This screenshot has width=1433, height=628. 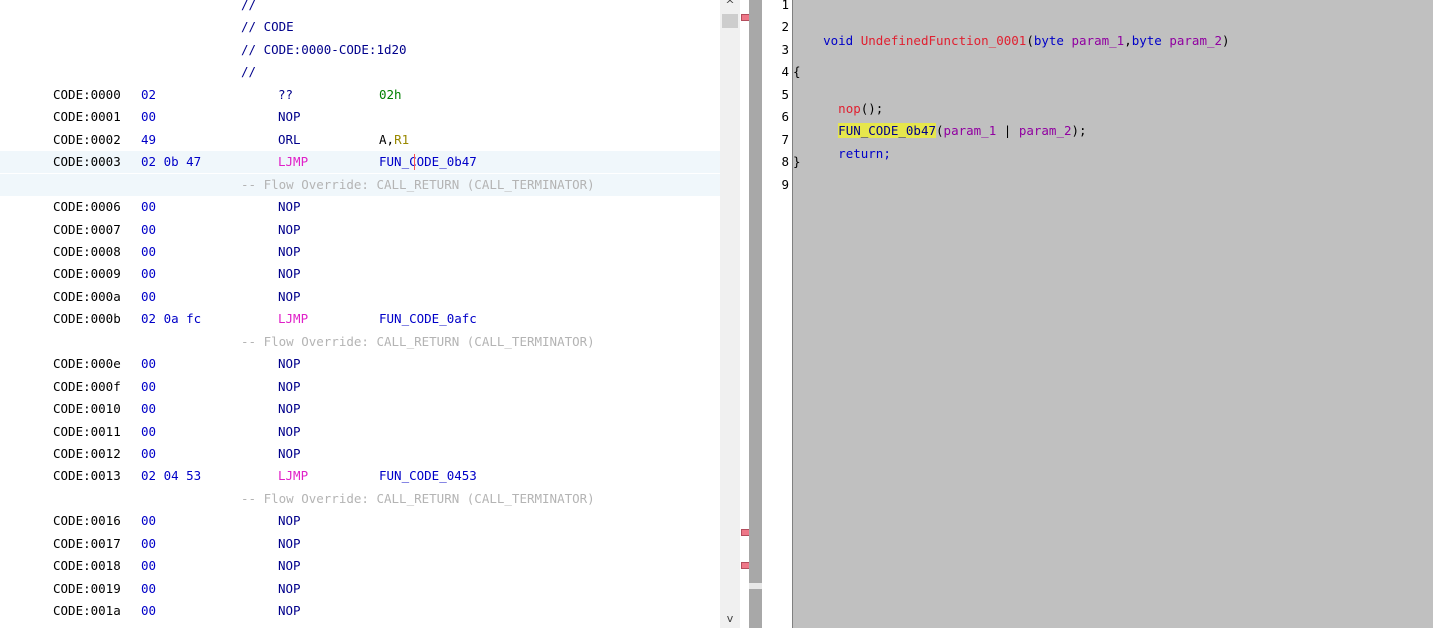 I want to click on instruction-row: CODE:0017 00 NOP, so click(x=360, y=544).